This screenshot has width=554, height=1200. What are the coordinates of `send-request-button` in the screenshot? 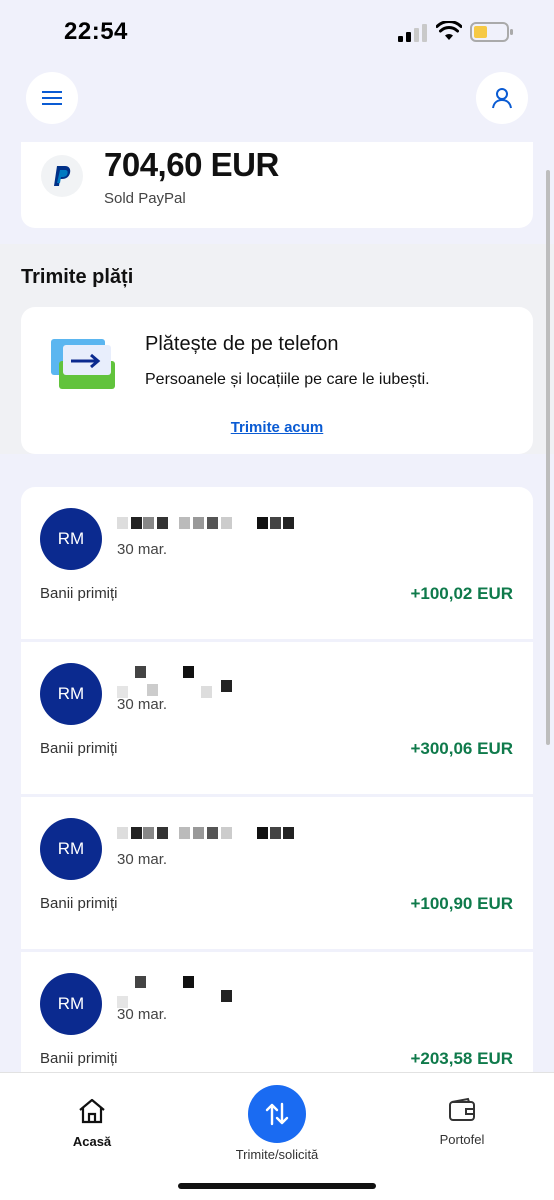 It's located at (277, 1114).